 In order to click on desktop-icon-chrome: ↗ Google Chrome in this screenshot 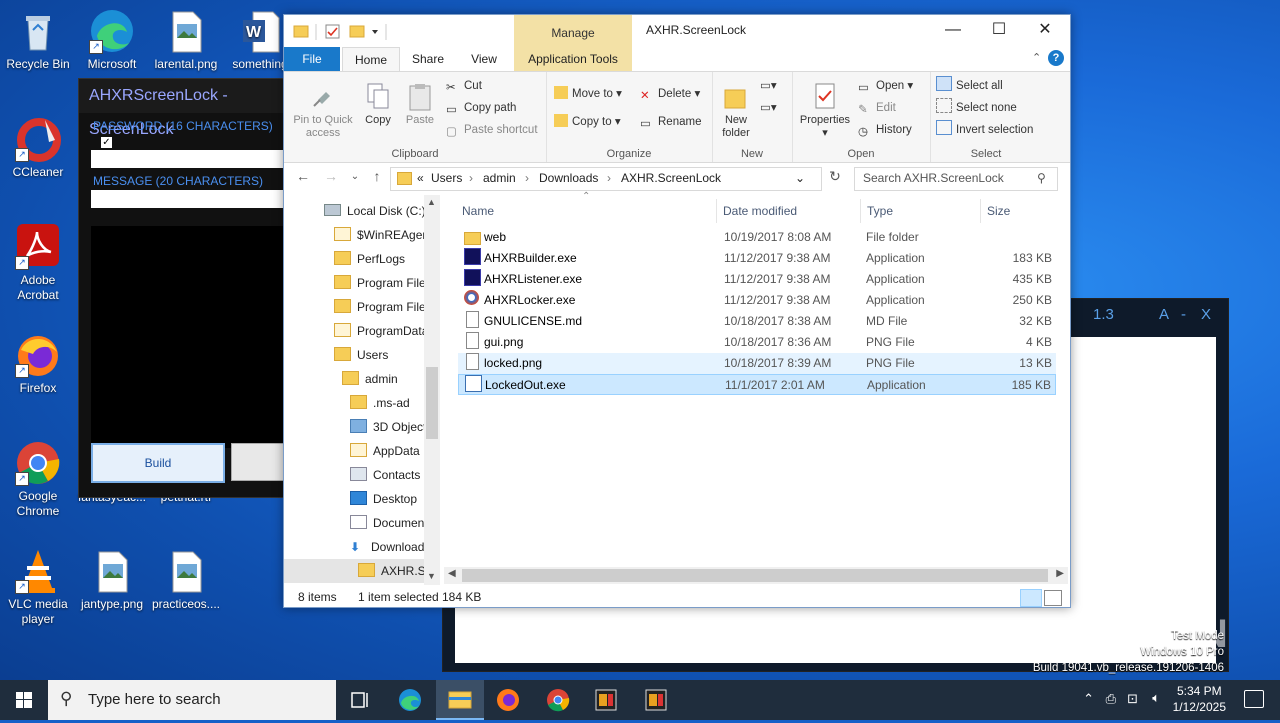, I will do `click(38, 479)`.